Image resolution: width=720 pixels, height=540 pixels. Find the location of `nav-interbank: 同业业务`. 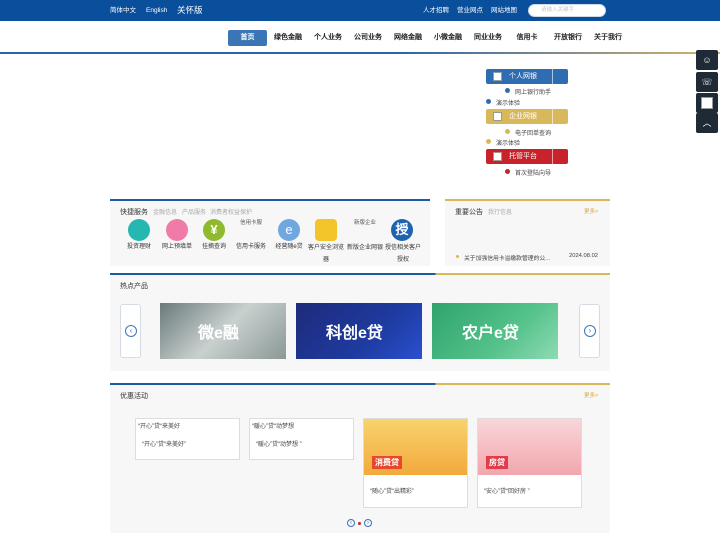

nav-interbank: 同业业务 is located at coordinates (488, 38).